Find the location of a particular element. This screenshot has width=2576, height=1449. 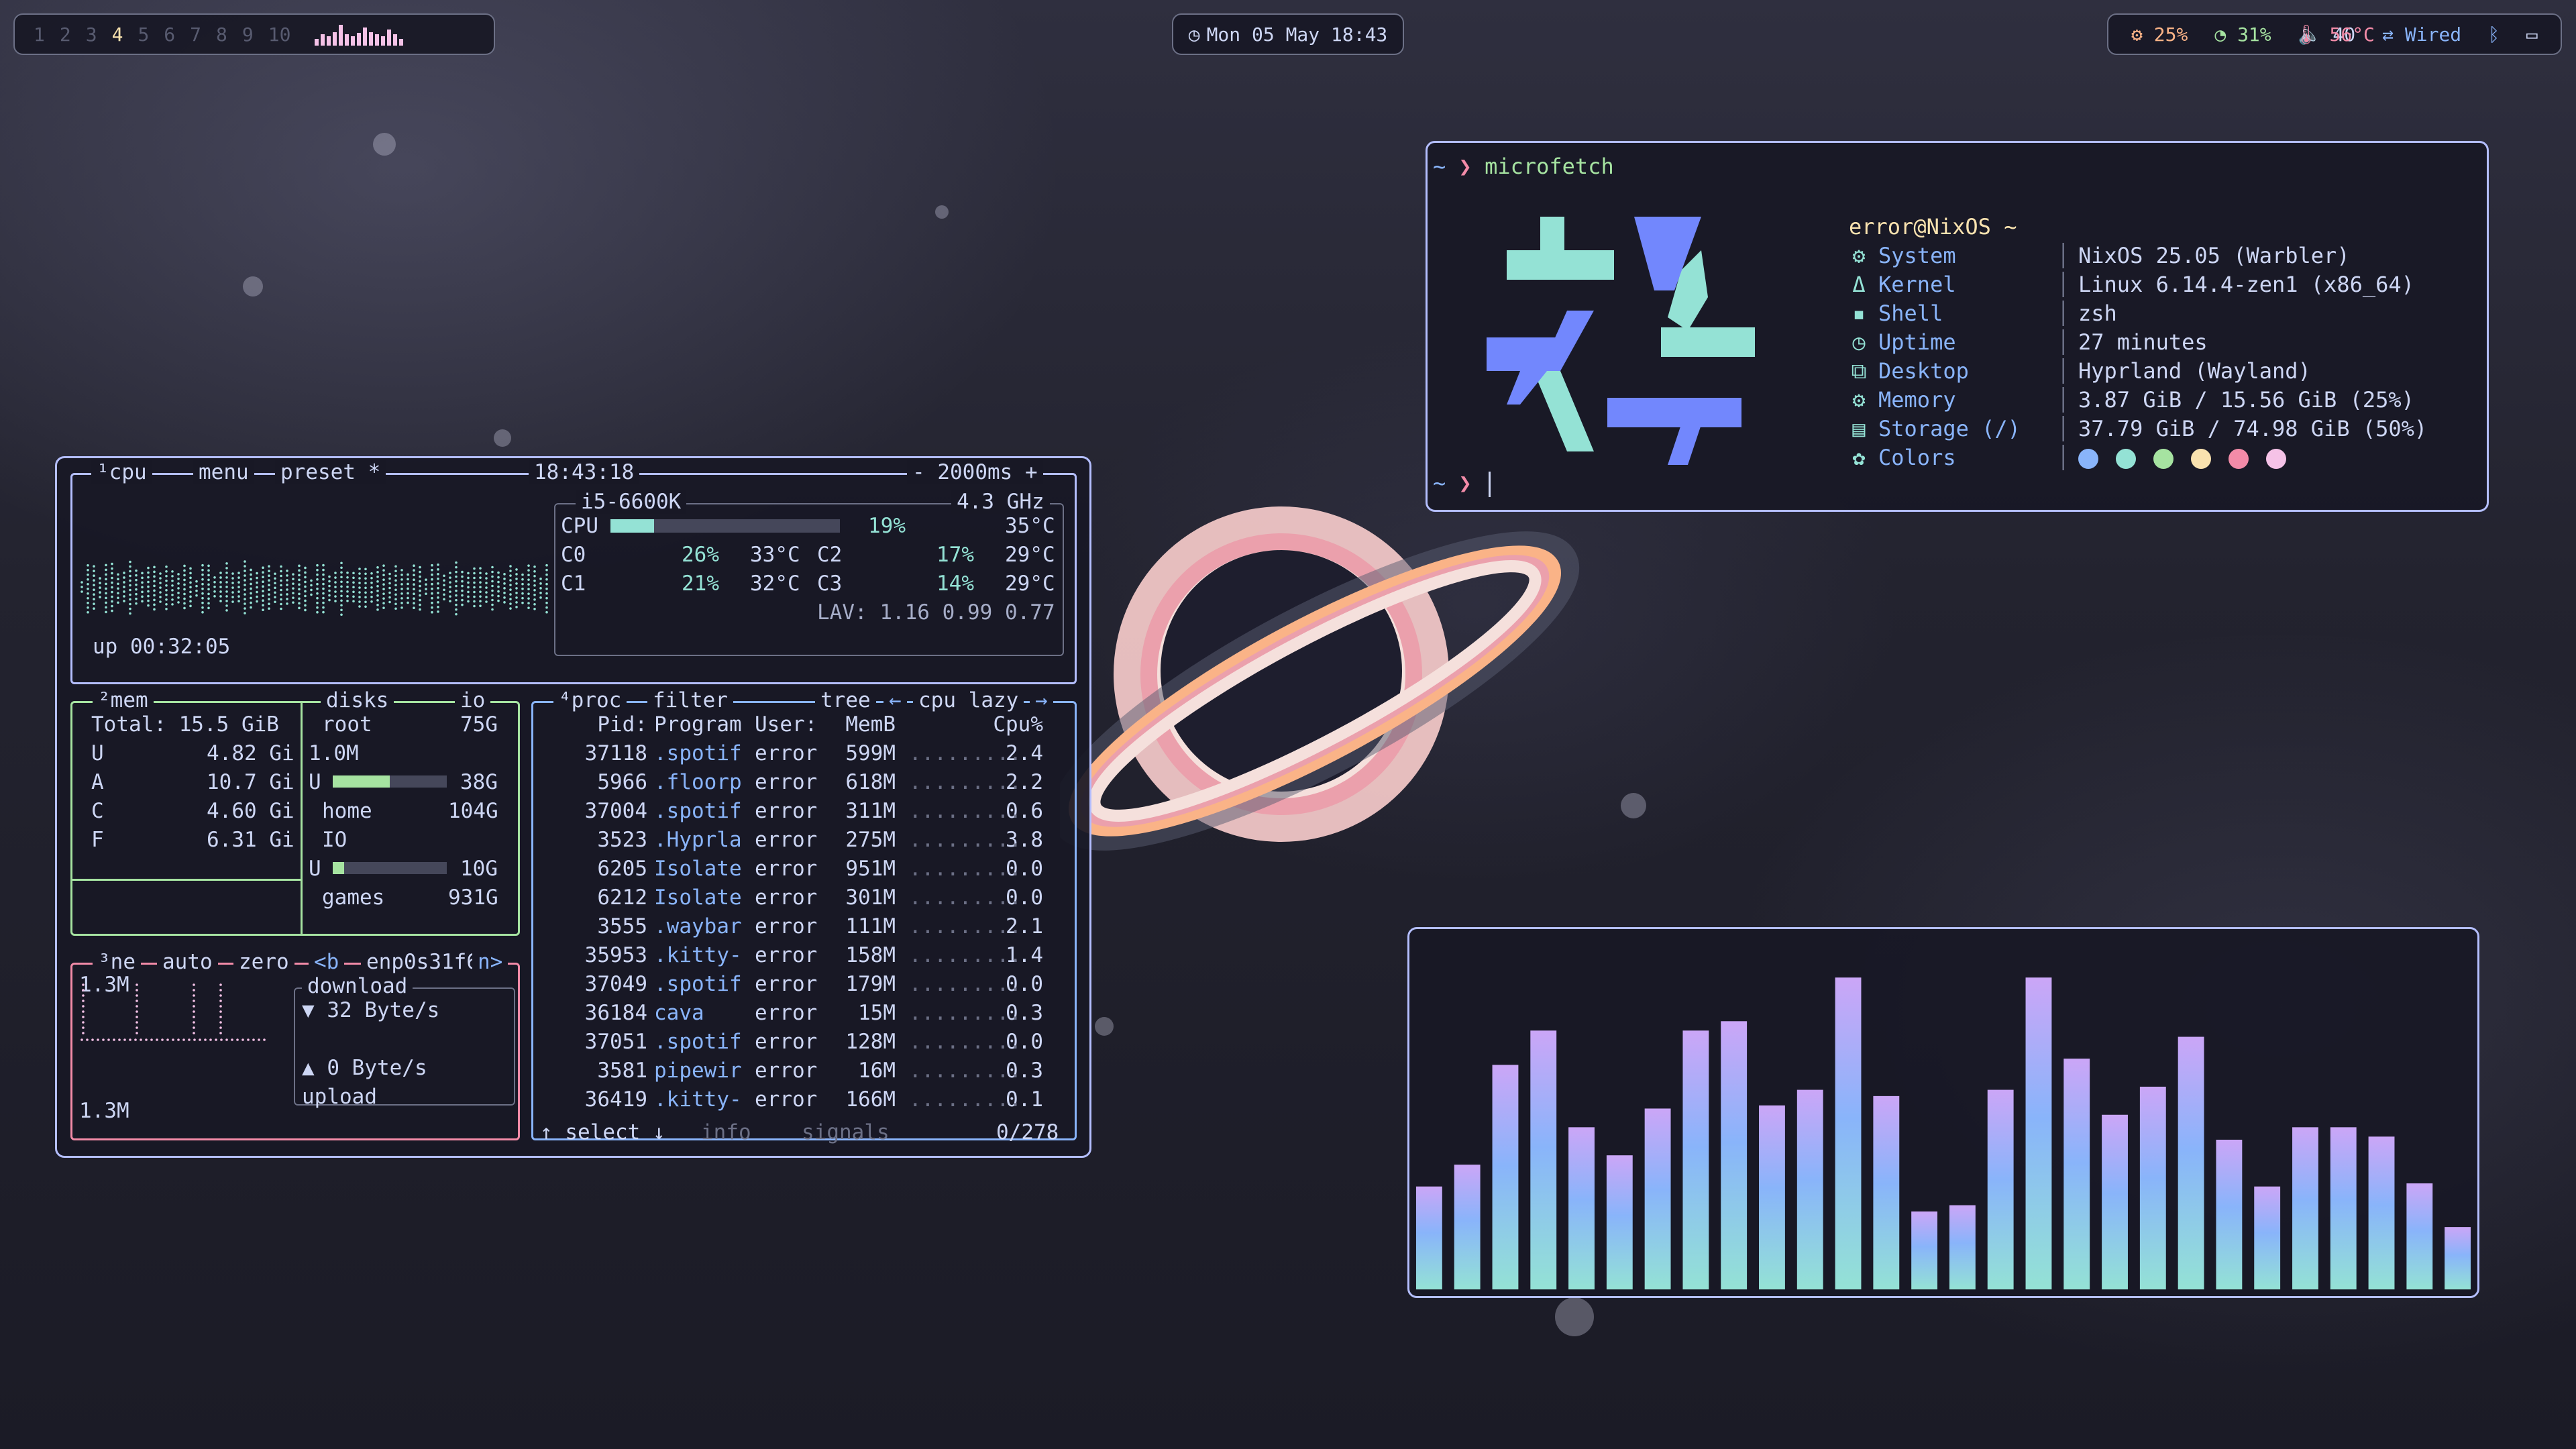

workspace-5: 5 is located at coordinates (143, 34).